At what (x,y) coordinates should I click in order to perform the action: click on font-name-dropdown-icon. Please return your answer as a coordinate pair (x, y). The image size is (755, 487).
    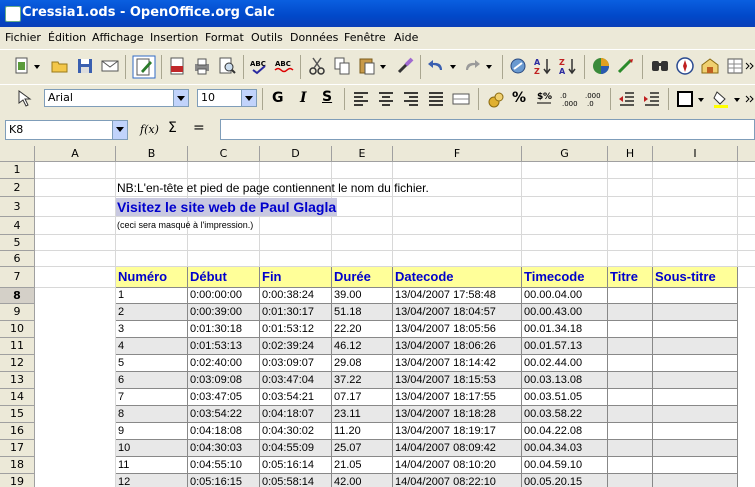
    Looking at the image, I should click on (180, 98).